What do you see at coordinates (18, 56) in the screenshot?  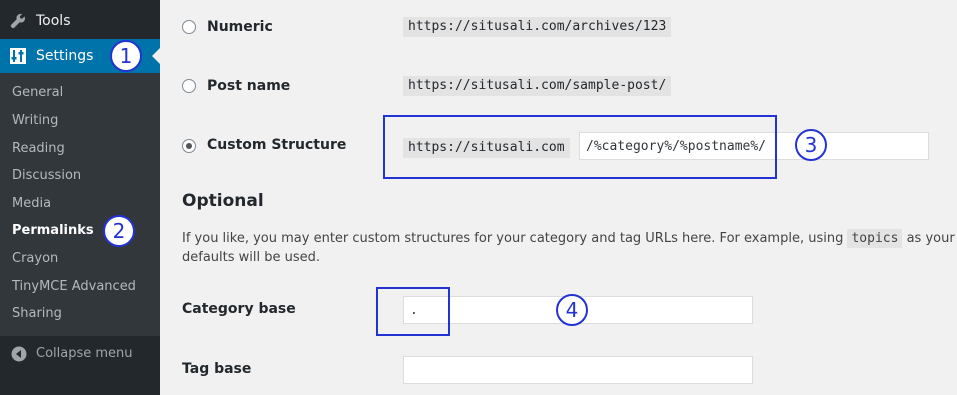 I see `sliders-icon` at bounding box center [18, 56].